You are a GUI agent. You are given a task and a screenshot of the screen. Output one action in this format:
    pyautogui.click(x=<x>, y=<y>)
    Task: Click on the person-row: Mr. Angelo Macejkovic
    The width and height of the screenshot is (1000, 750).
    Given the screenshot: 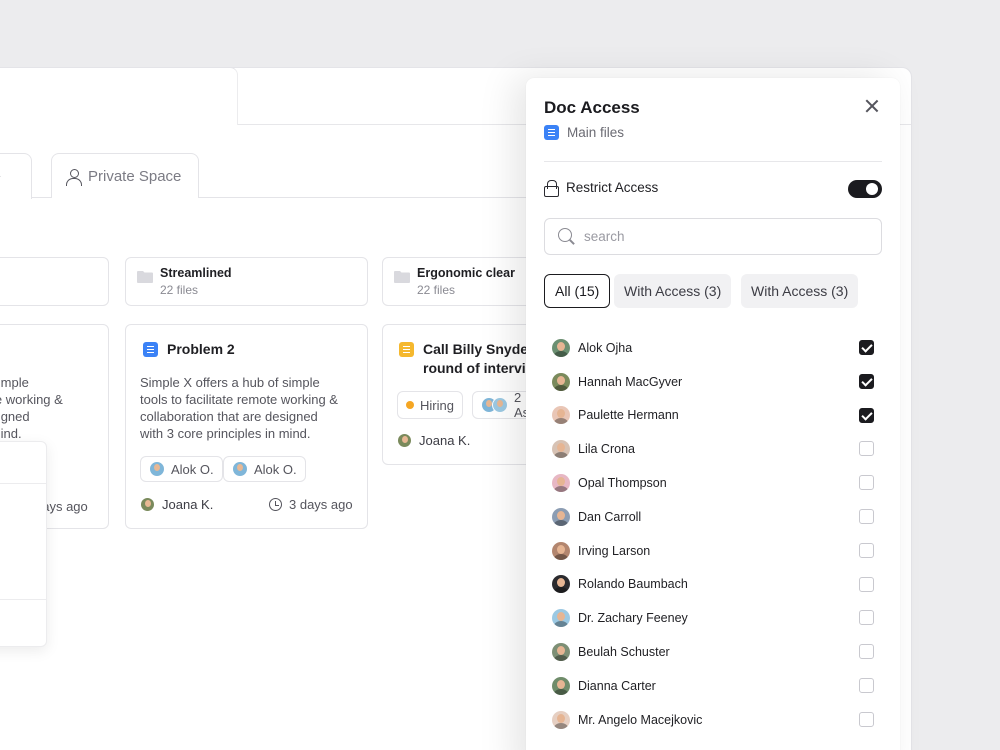 What is the action you would take?
    pyautogui.click(x=717, y=720)
    